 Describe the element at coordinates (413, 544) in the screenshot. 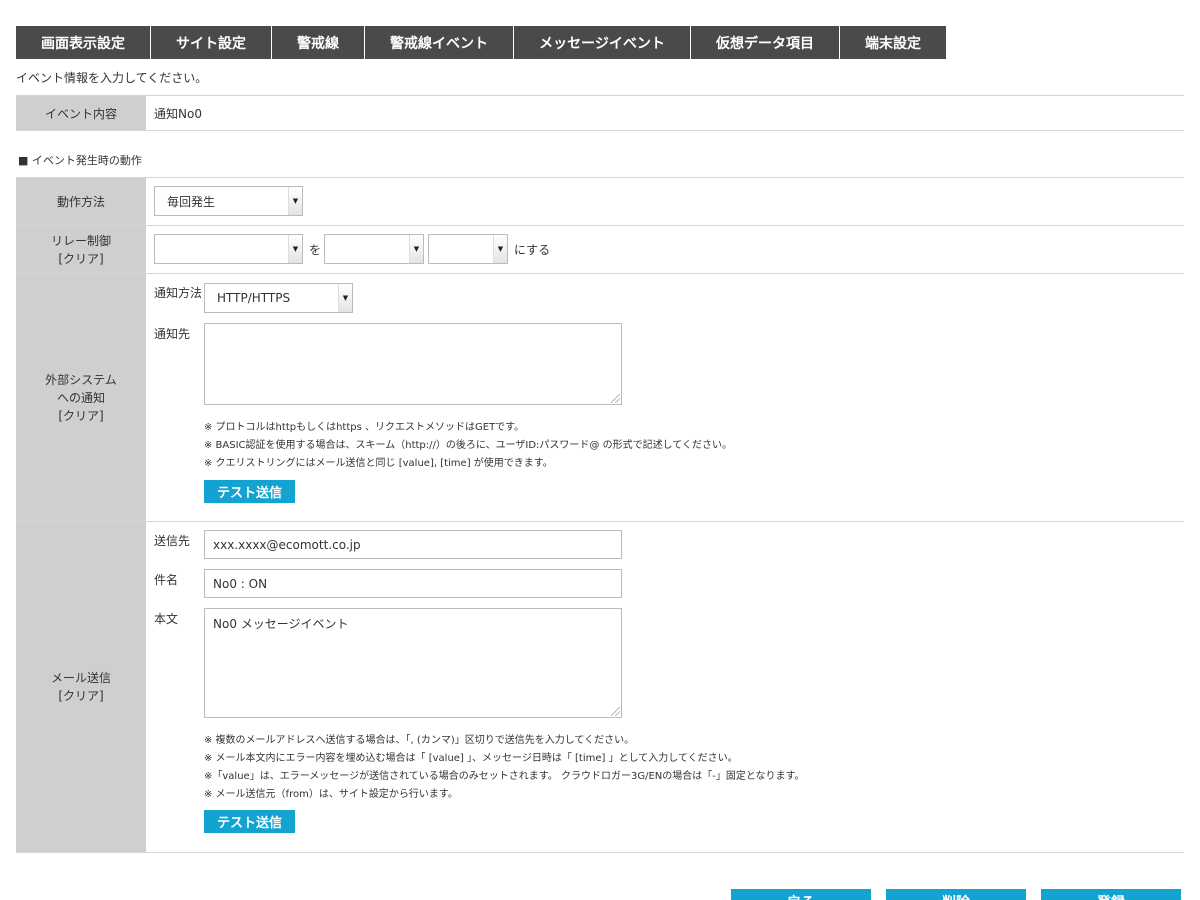

I see `mail-to-input: xxx.xxxx@ecomott.co.jp` at that location.